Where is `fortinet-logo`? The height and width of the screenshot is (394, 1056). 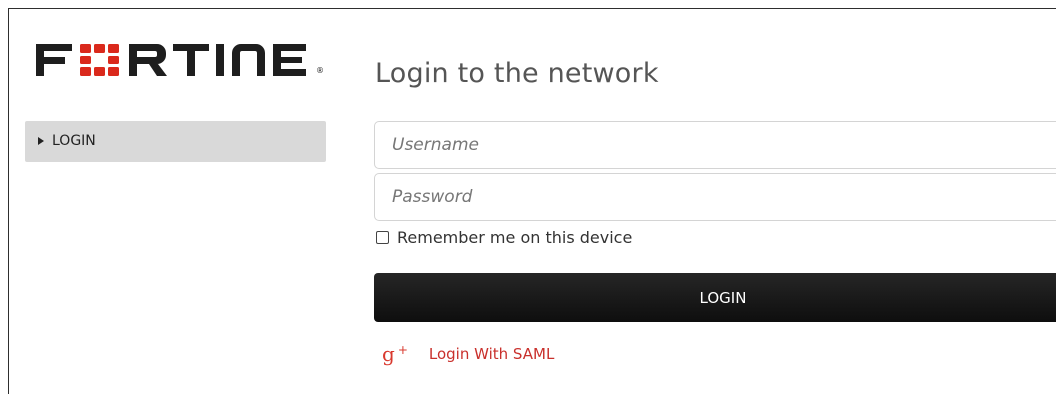 fortinet-logo is located at coordinates (181, 60).